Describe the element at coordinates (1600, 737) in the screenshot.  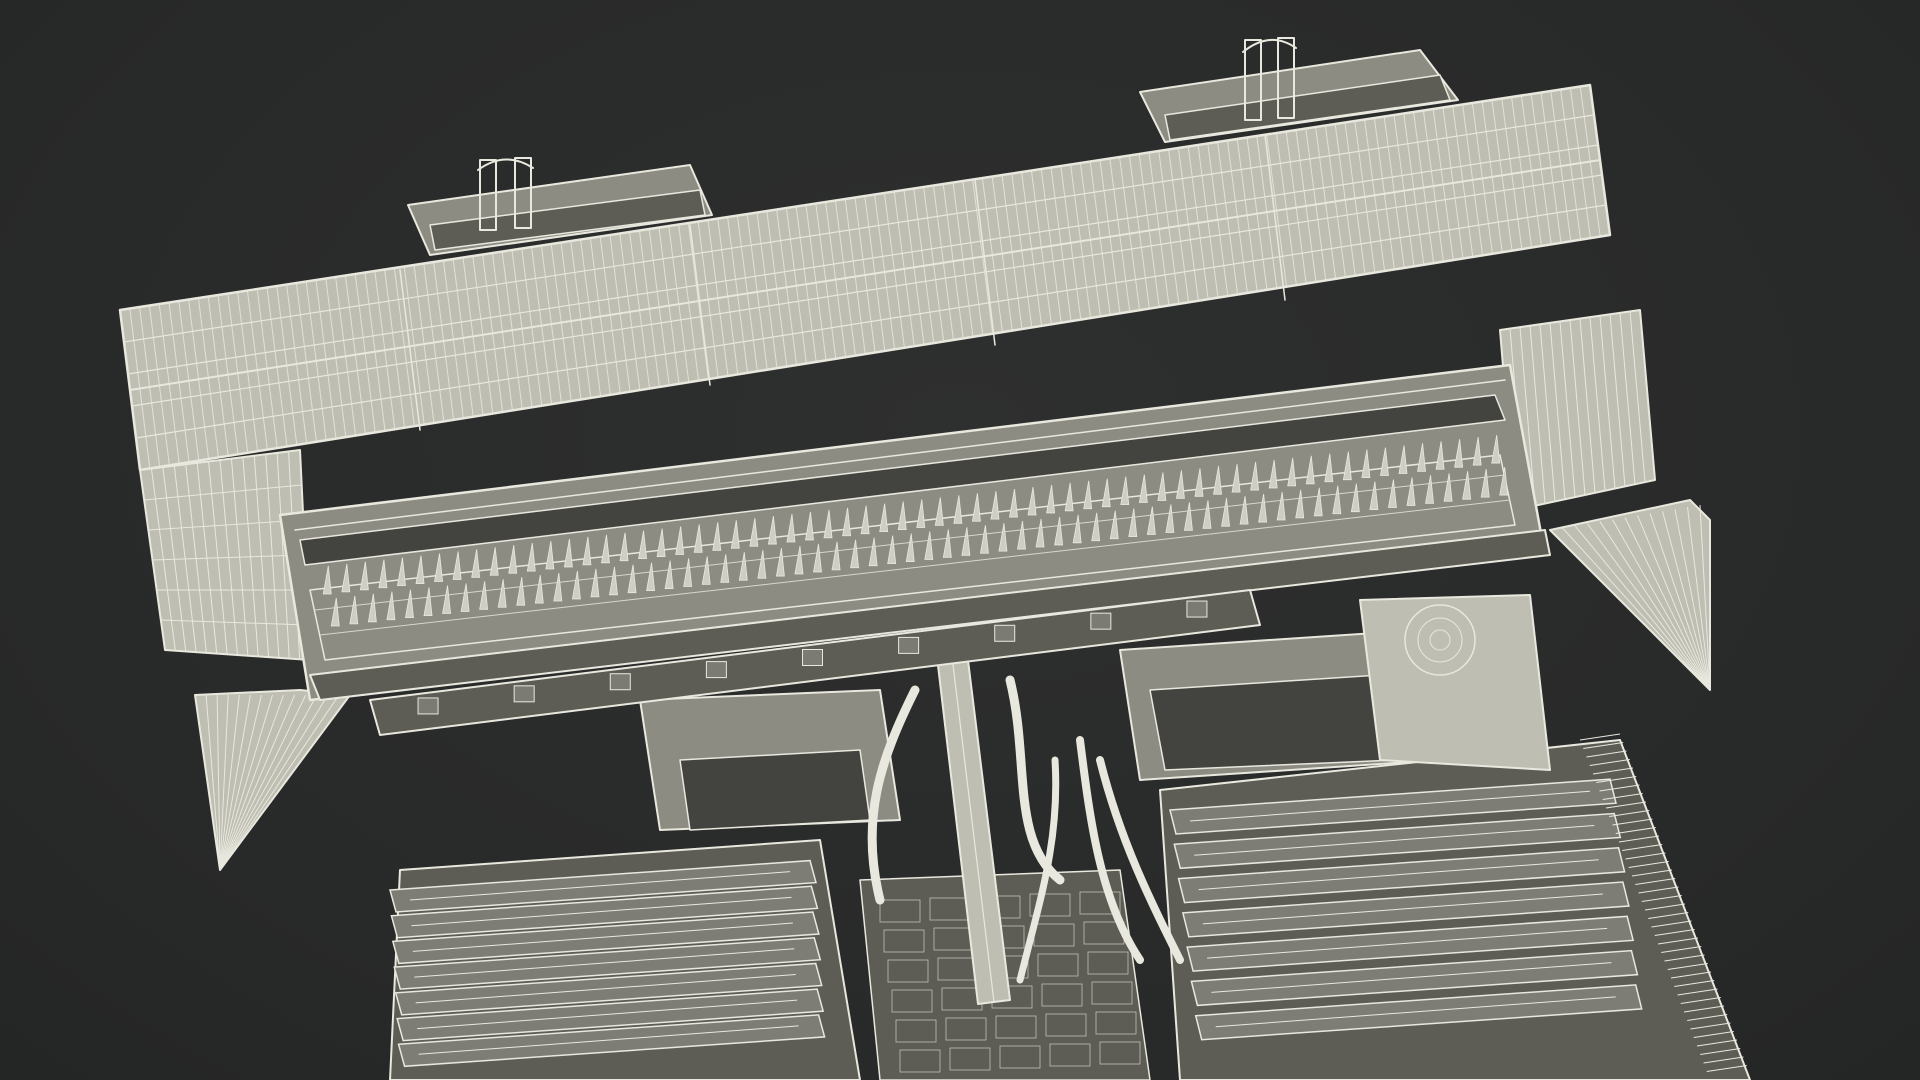
I see `track-edge-tread` at that location.